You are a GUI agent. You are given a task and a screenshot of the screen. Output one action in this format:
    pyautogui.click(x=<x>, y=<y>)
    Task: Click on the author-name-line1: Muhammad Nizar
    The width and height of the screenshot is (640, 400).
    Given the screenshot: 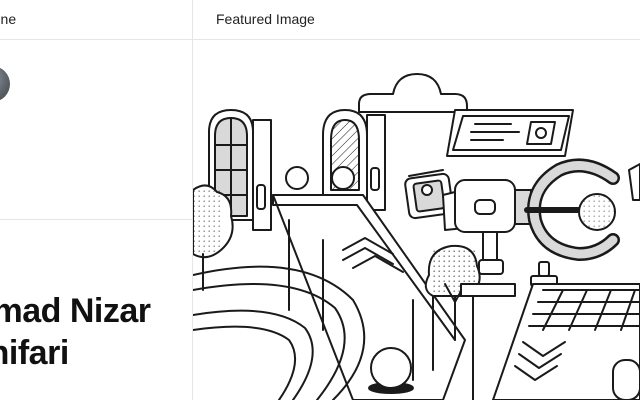 What is the action you would take?
    pyautogui.click(x=75, y=311)
    